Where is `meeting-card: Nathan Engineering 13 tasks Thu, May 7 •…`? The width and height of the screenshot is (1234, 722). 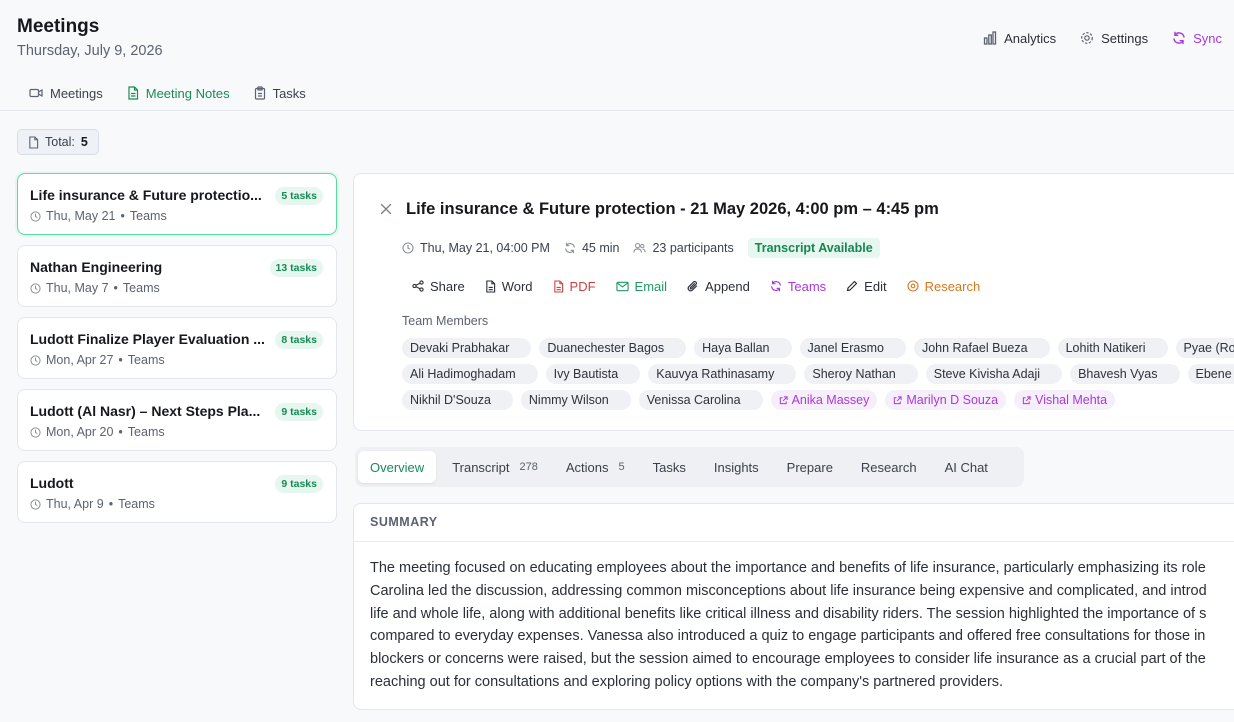 meeting-card: Nathan Engineering 13 tasks Thu, May 7 •… is located at coordinates (177, 276).